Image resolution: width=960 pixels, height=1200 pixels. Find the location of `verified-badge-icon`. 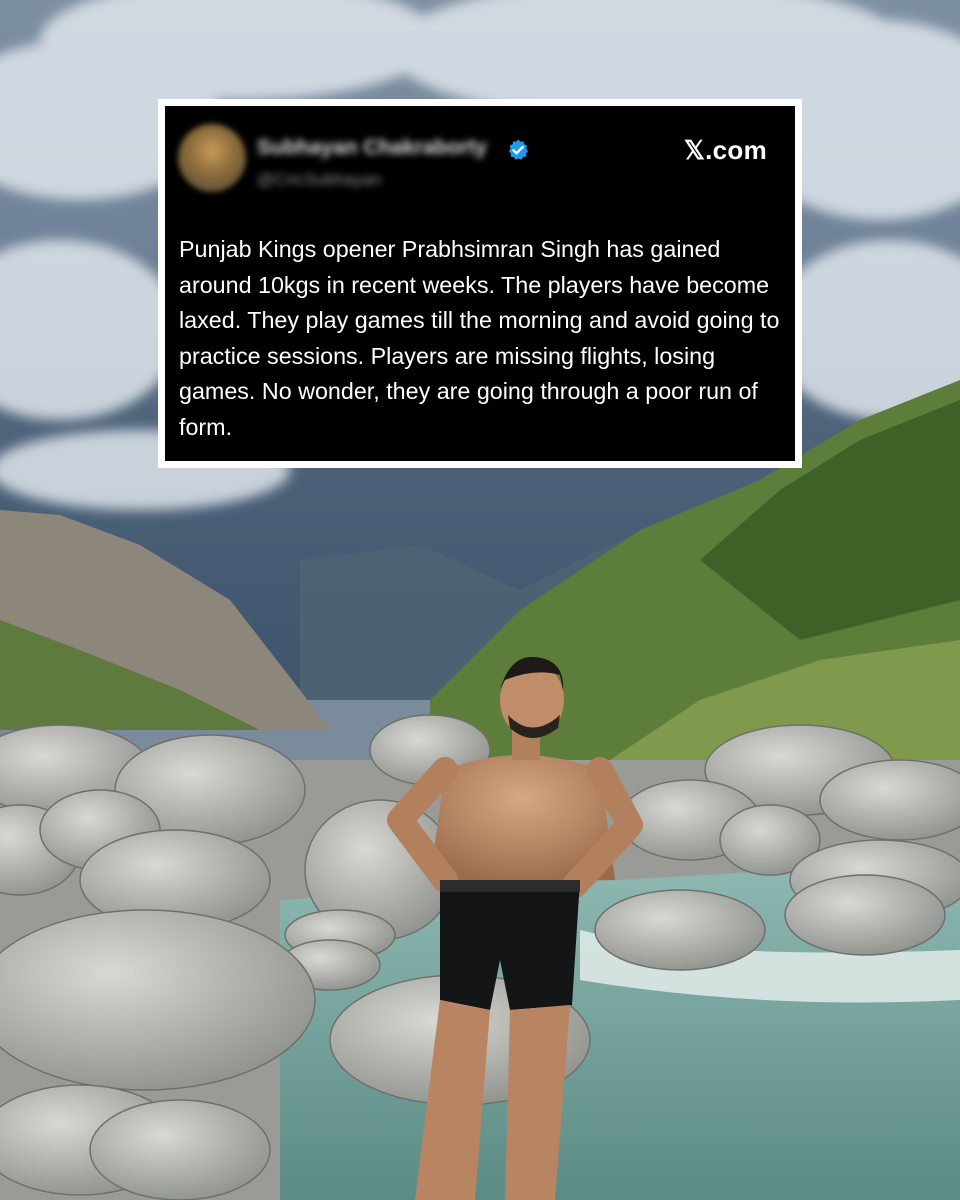

verified-badge-icon is located at coordinates (518, 149).